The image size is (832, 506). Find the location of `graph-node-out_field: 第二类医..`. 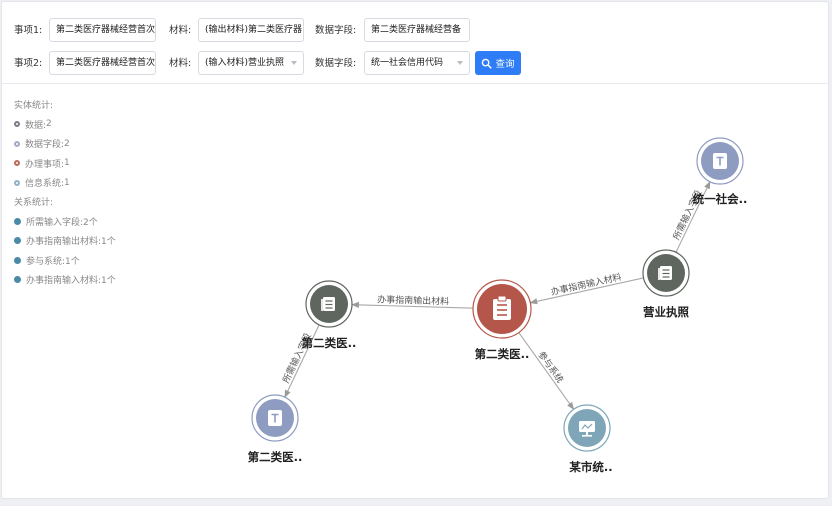

graph-node-out_field: 第二类医.. is located at coordinates (275, 429).